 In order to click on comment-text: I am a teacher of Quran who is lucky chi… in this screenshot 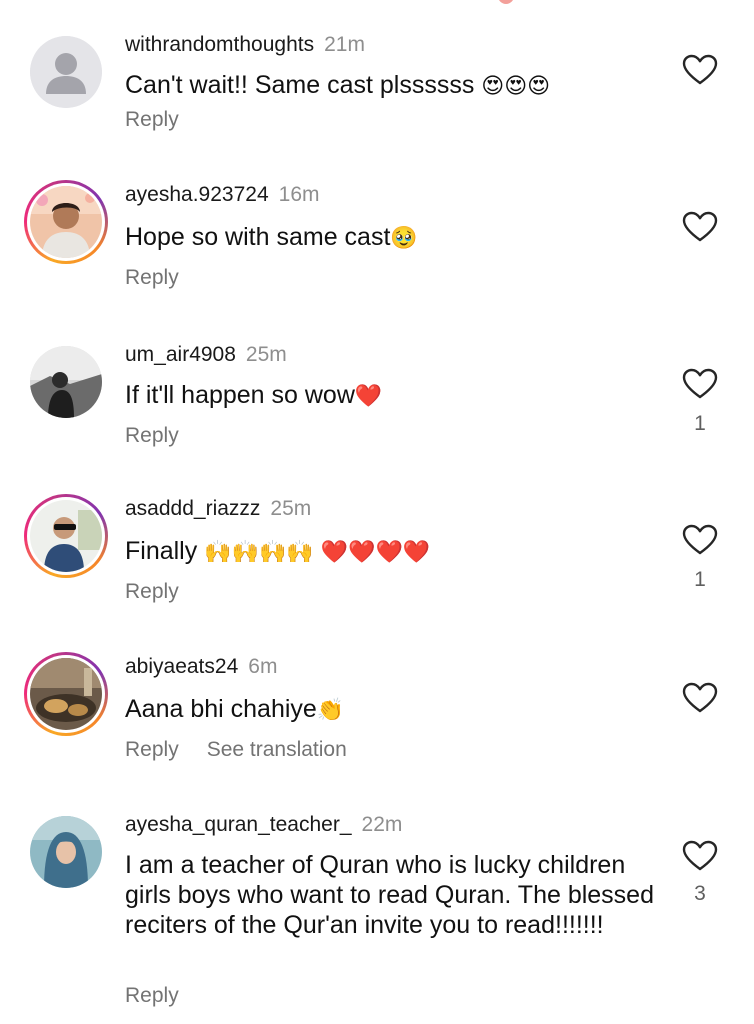, I will do `click(389, 895)`.